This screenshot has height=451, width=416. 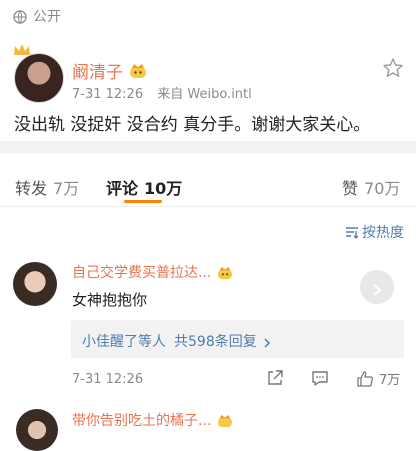 I want to click on author-name: 阚清子, so click(x=97, y=70).